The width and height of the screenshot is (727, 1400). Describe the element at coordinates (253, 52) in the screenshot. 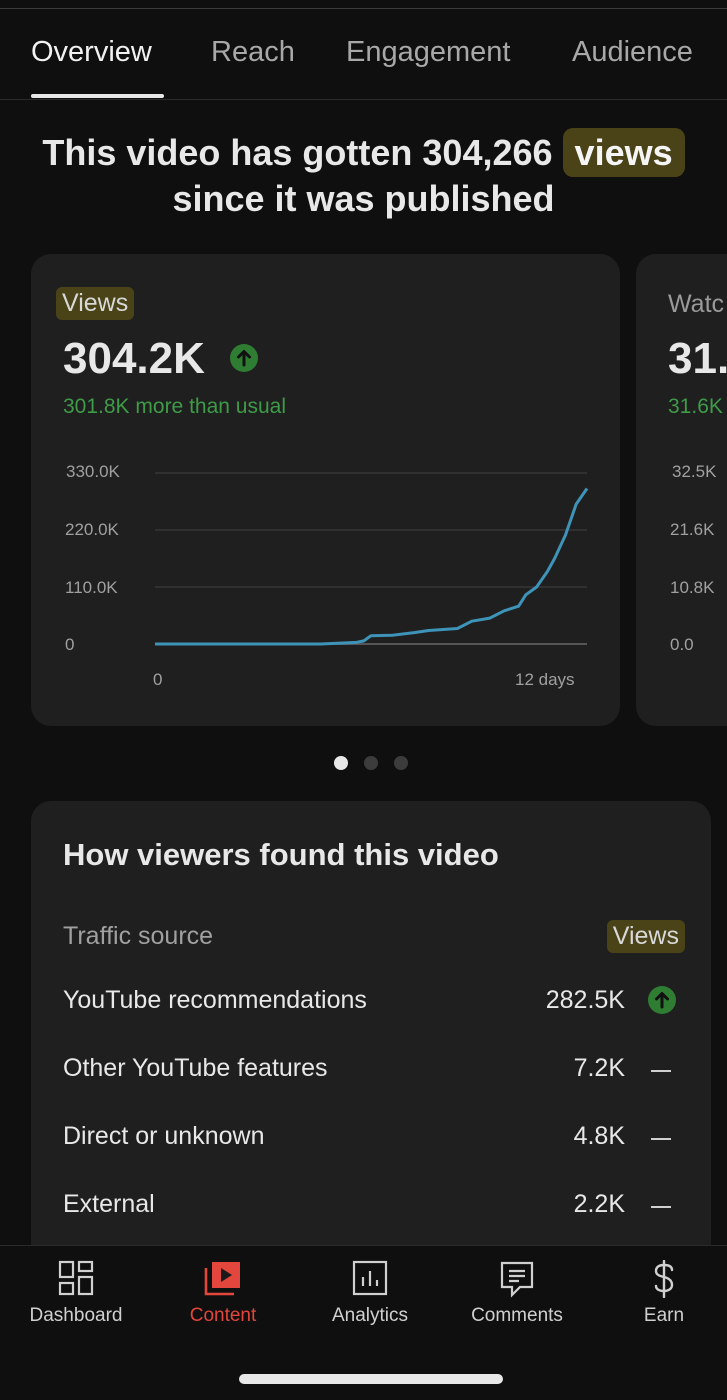

I see `tab-reach: Reach` at that location.